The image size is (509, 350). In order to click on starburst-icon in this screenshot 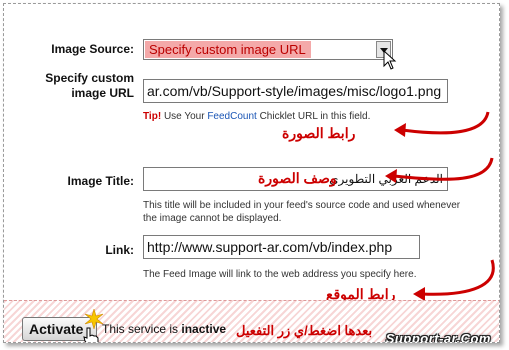, I will do `click(94, 319)`.